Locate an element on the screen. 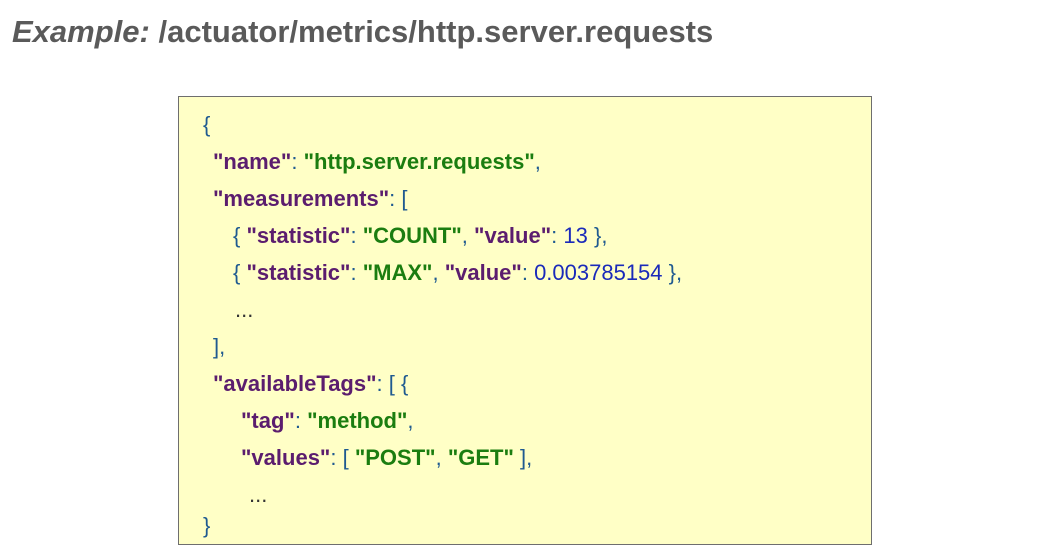  close-brace: } is located at coordinates (207, 525).